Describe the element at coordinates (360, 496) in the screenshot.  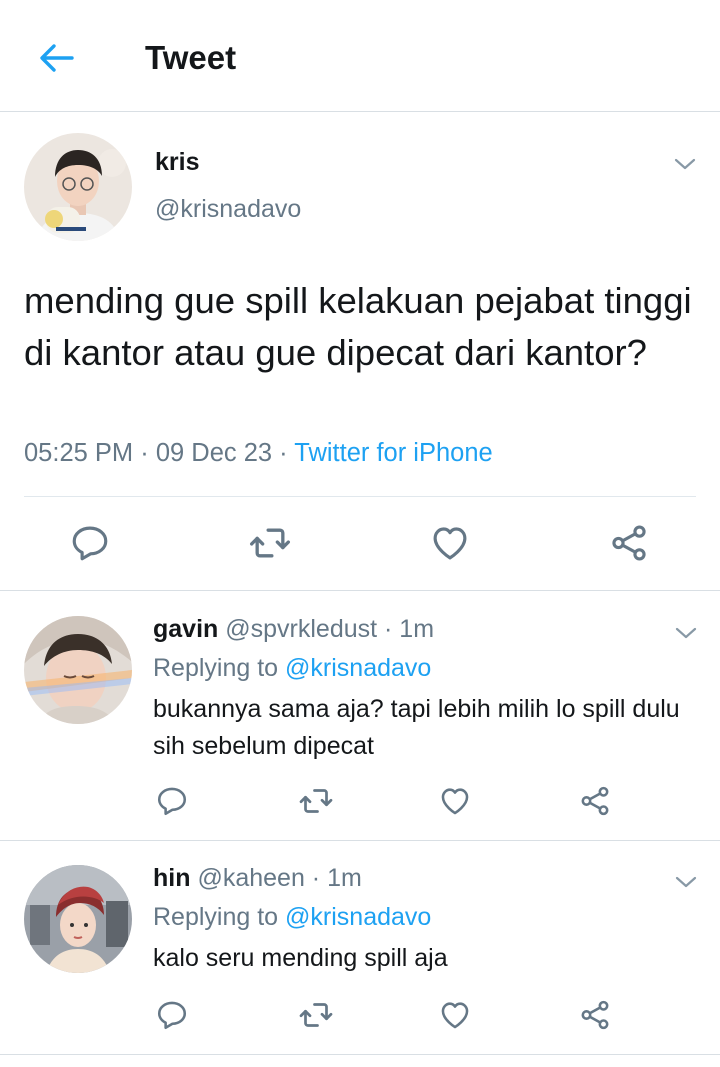
I see `divider` at that location.